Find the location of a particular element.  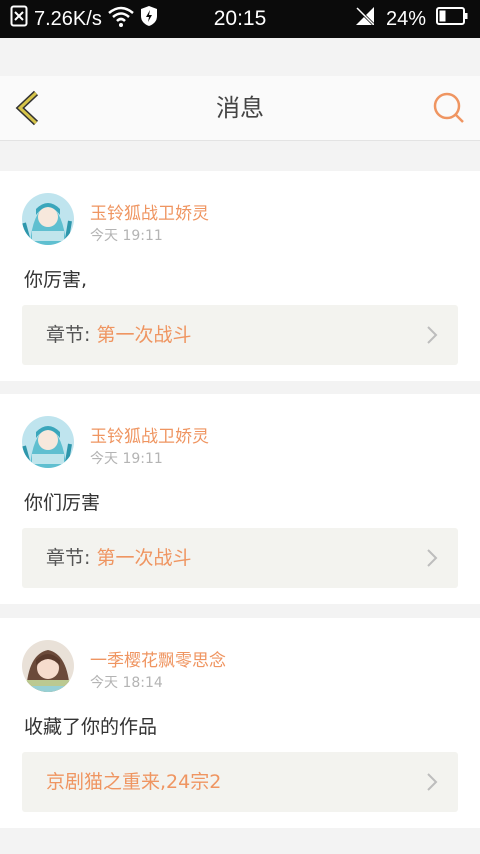

signal-off-icon is located at coordinates (365, 19).